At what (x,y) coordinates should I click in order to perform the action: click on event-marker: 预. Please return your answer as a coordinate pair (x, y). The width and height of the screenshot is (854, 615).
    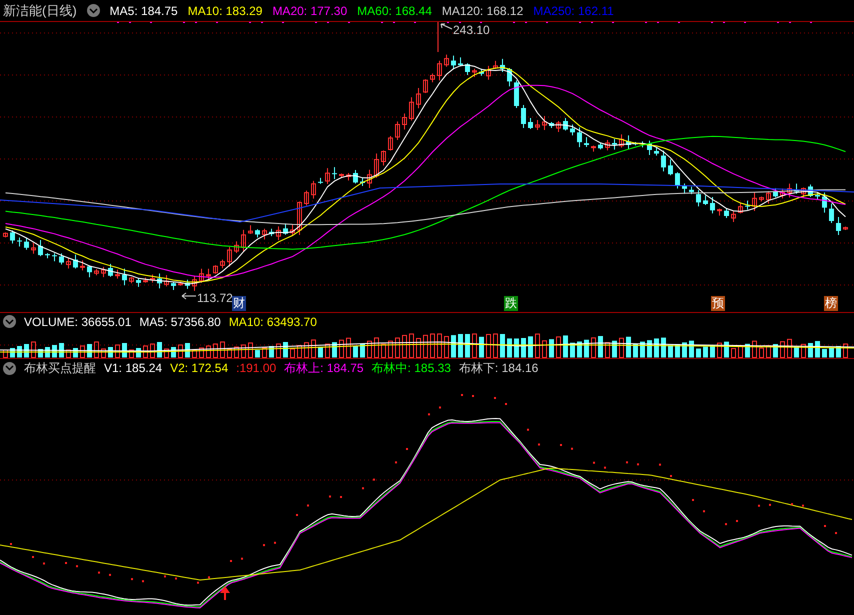
    Looking at the image, I should click on (718, 303).